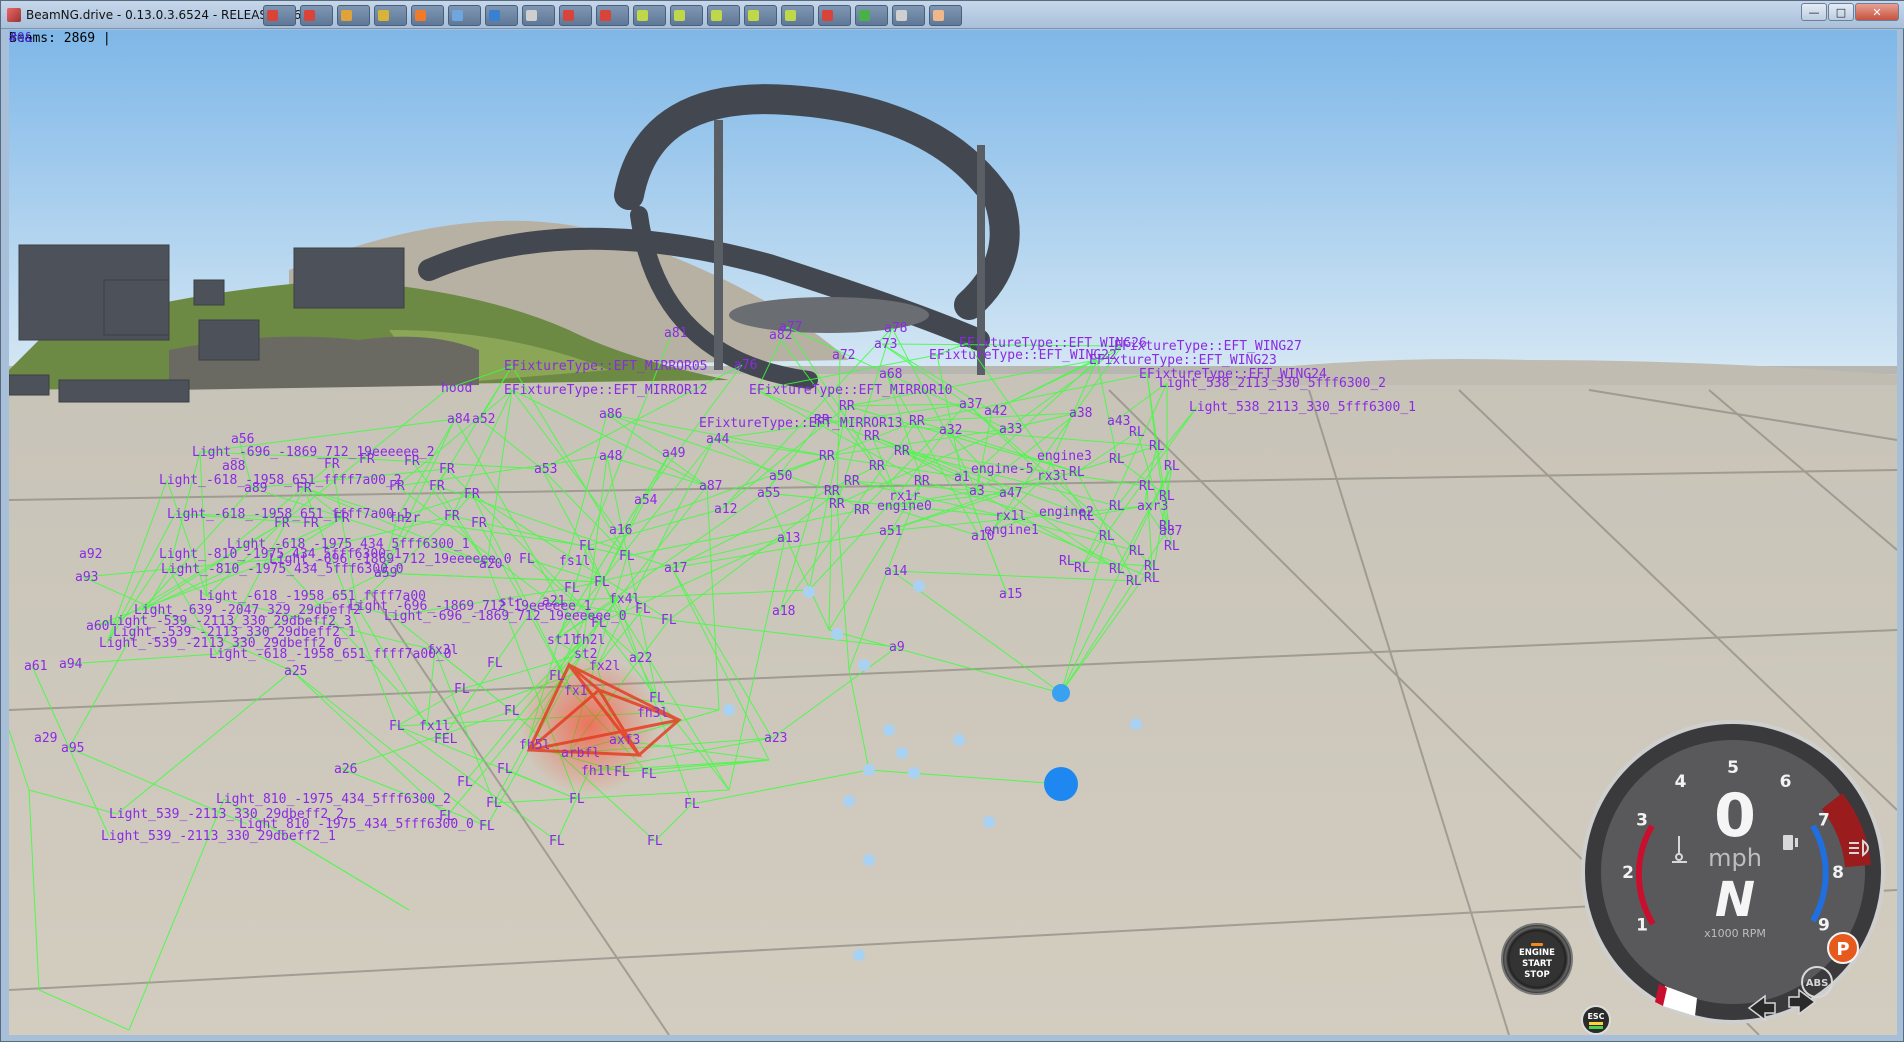 The image size is (1904, 1042). Describe the element at coordinates (896, 571) in the screenshot. I see `node-label: a14` at that location.